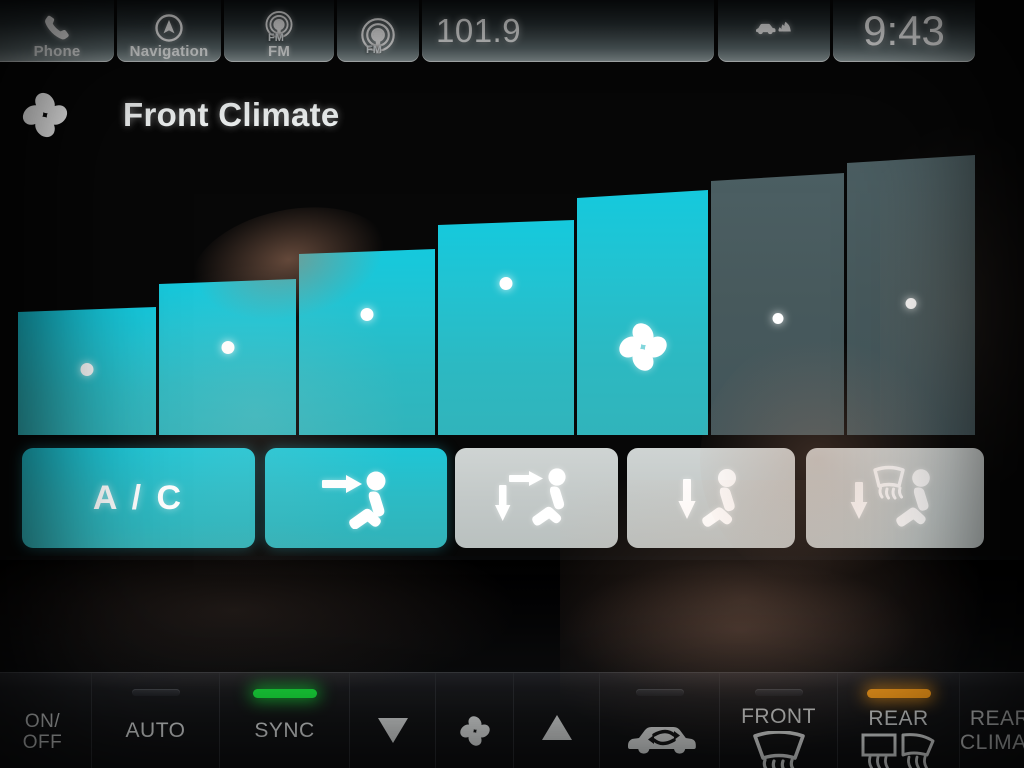  I want to click on hard-key-label-line2: CLIMATE, so click(992, 742).